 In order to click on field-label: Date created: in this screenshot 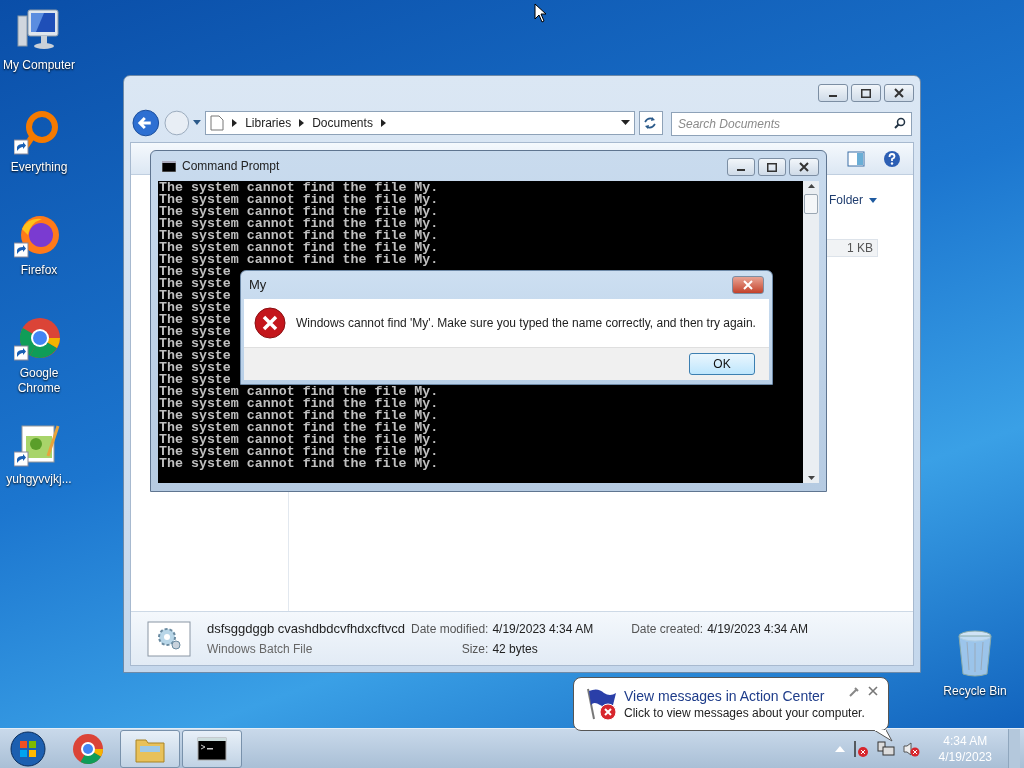, I will do `click(667, 629)`.